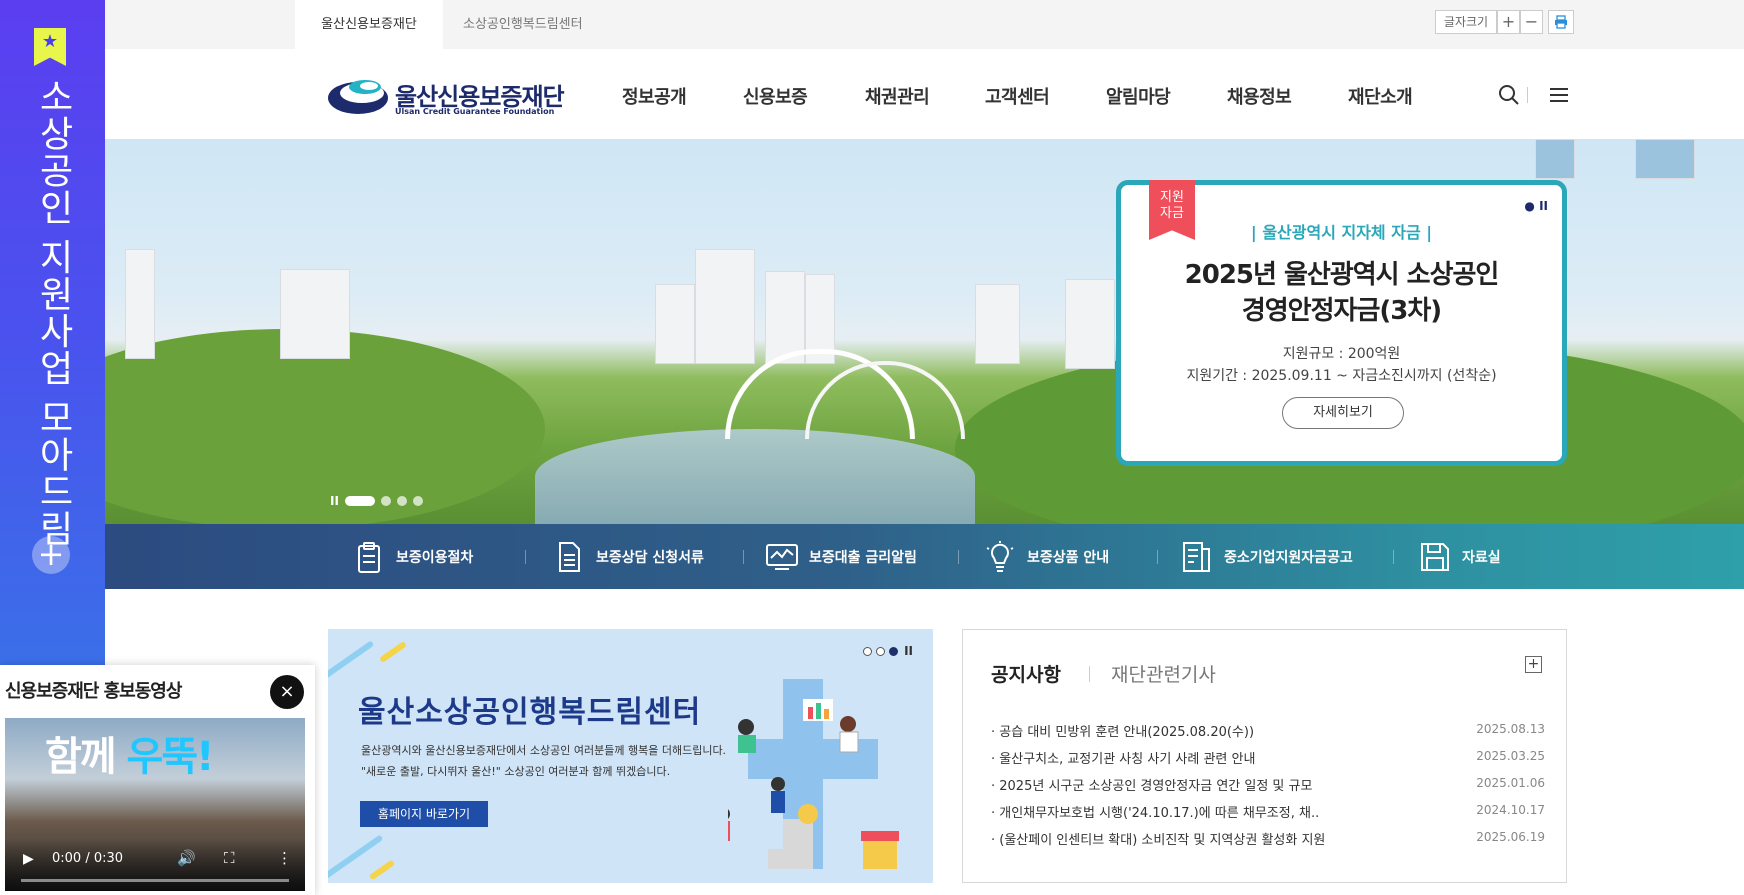 Image resolution: width=1744 pixels, height=895 pixels. Describe the element at coordinates (1127, 759) in the screenshot. I see `notice-item-title-text: 울산구치소, 교정기관 사칭 사기 사례 관련 안내` at that location.